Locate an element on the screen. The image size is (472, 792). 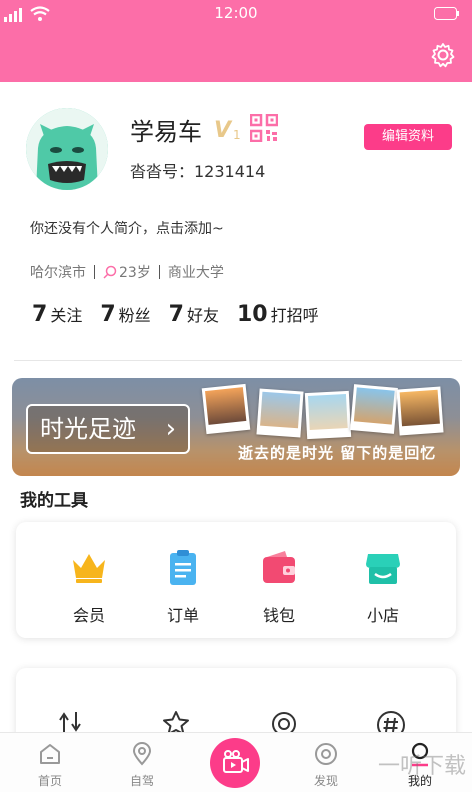
tool-orders: 订单 is located at coordinates (183, 587).